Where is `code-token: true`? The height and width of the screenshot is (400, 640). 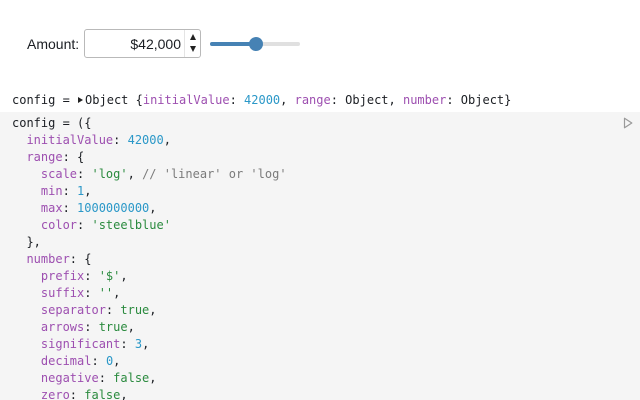
code-token: true is located at coordinates (113, 327).